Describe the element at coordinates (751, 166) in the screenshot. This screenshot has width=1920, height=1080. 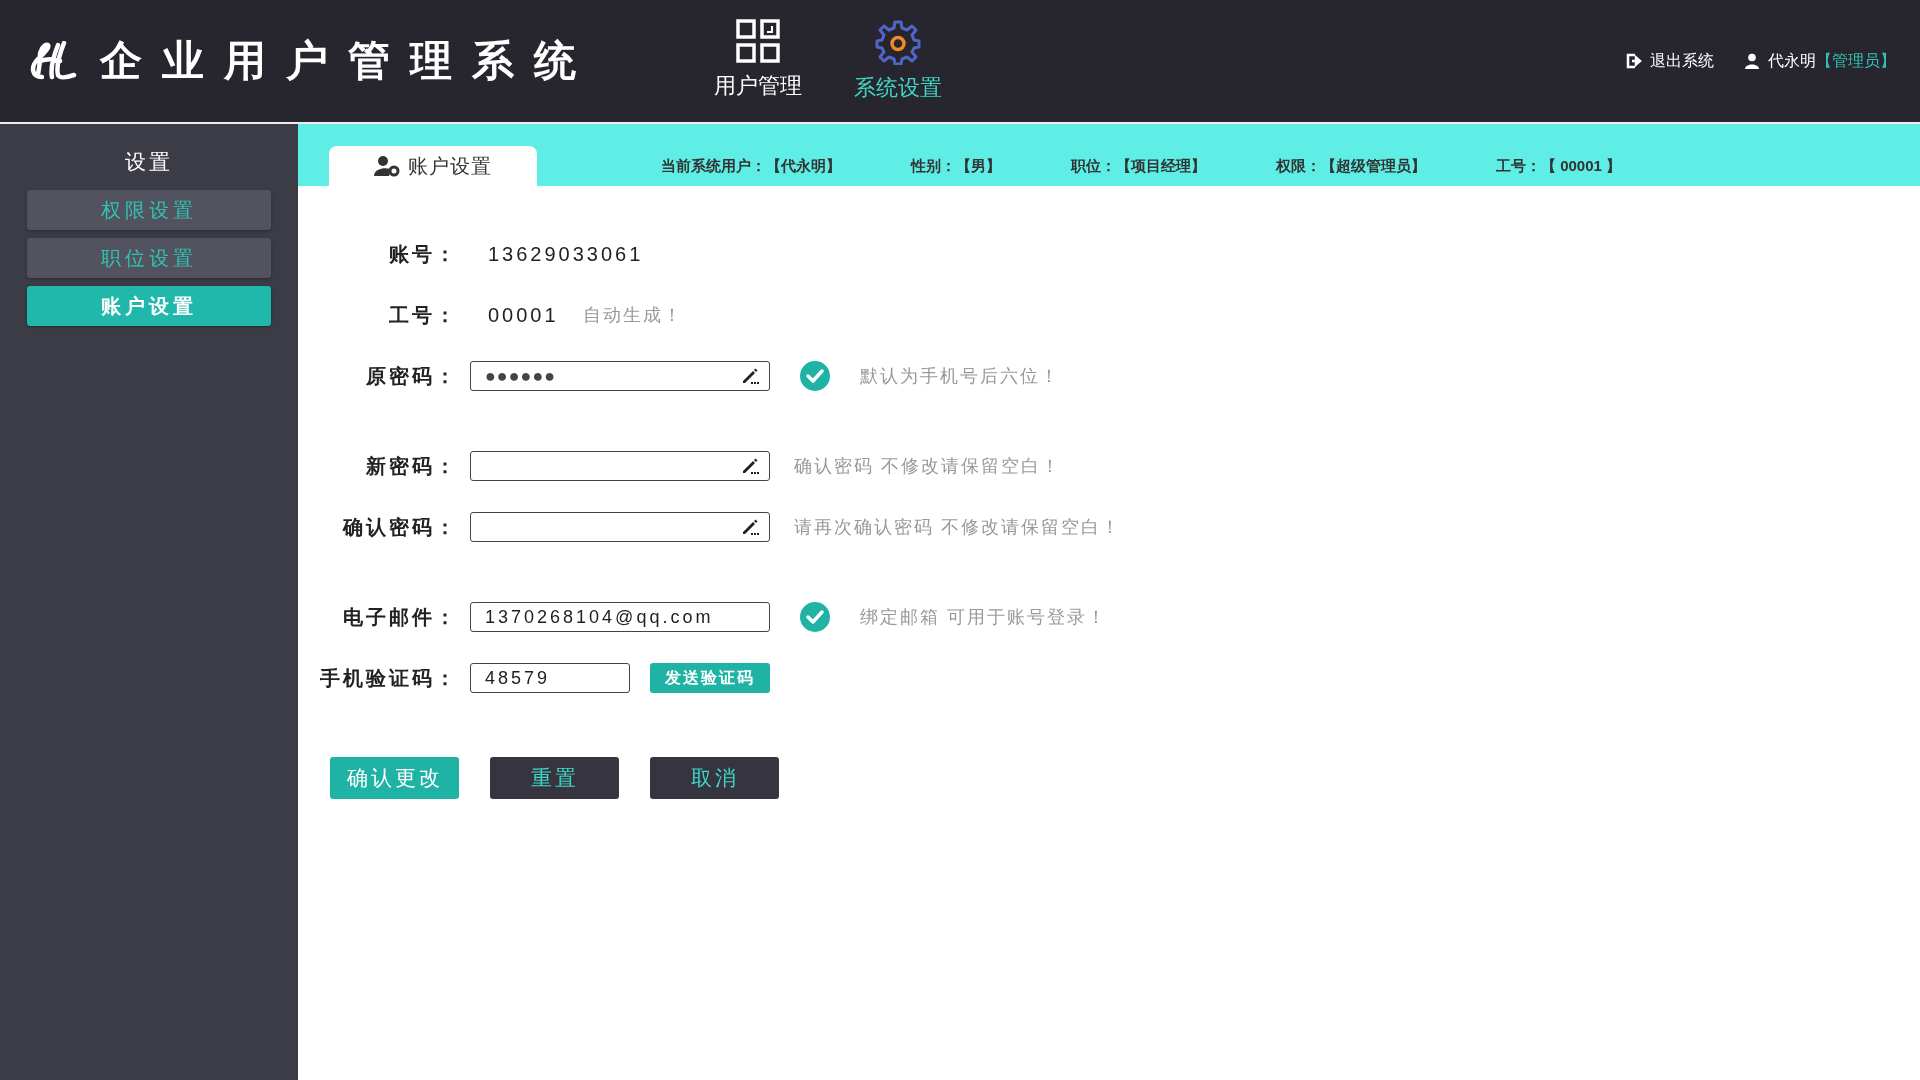
I see `info-text: 当前系统用户：【代永明】` at that location.